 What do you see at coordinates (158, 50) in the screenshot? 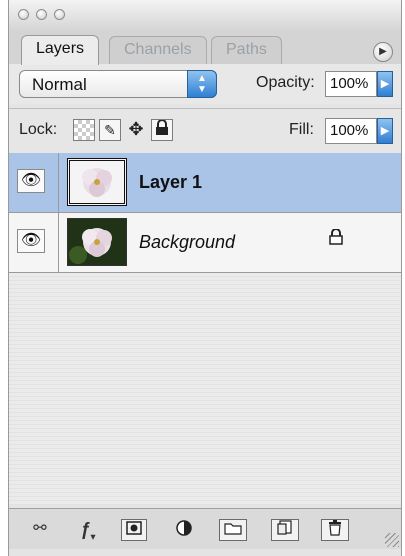
I see `tab-channels: Channels` at bounding box center [158, 50].